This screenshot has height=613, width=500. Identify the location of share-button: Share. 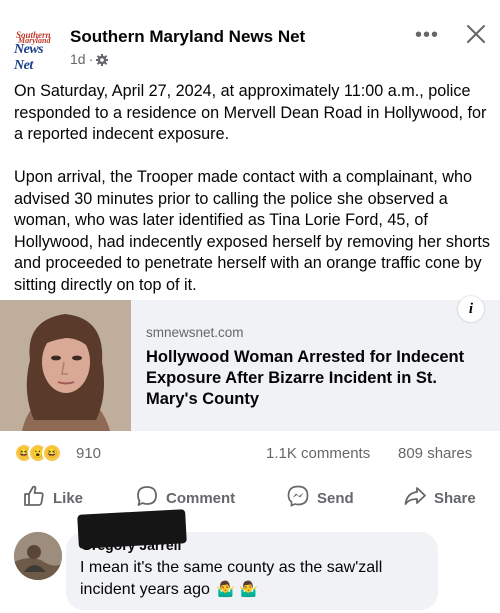
(439, 498).